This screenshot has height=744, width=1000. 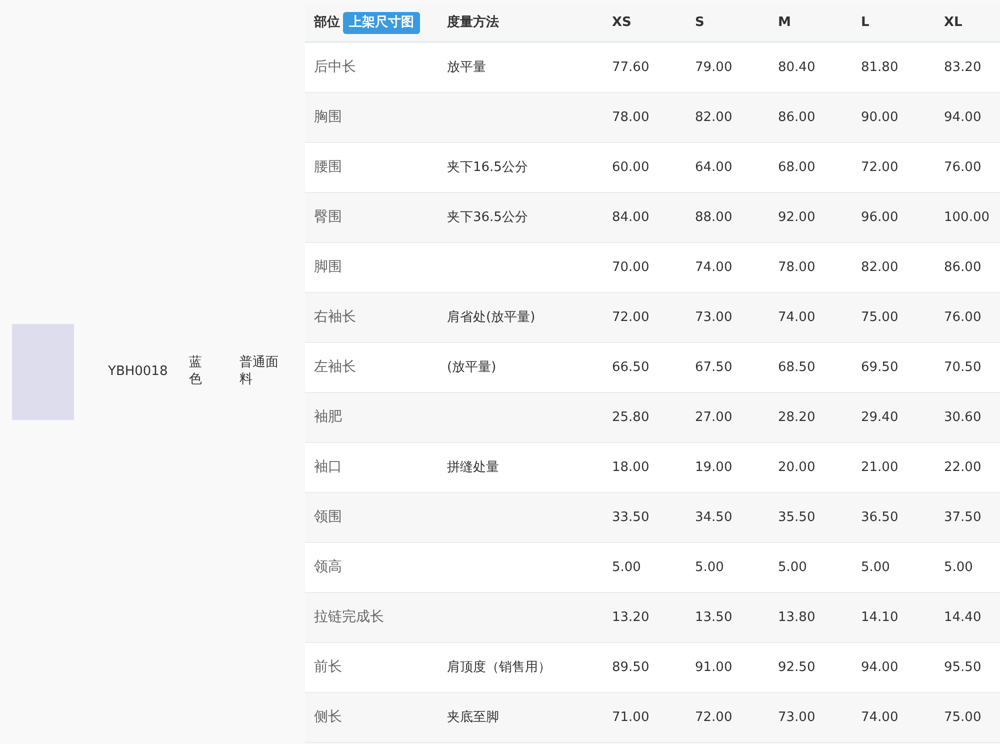 I want to click on table-cell-text: 27.00, so click(x=714, y=417).